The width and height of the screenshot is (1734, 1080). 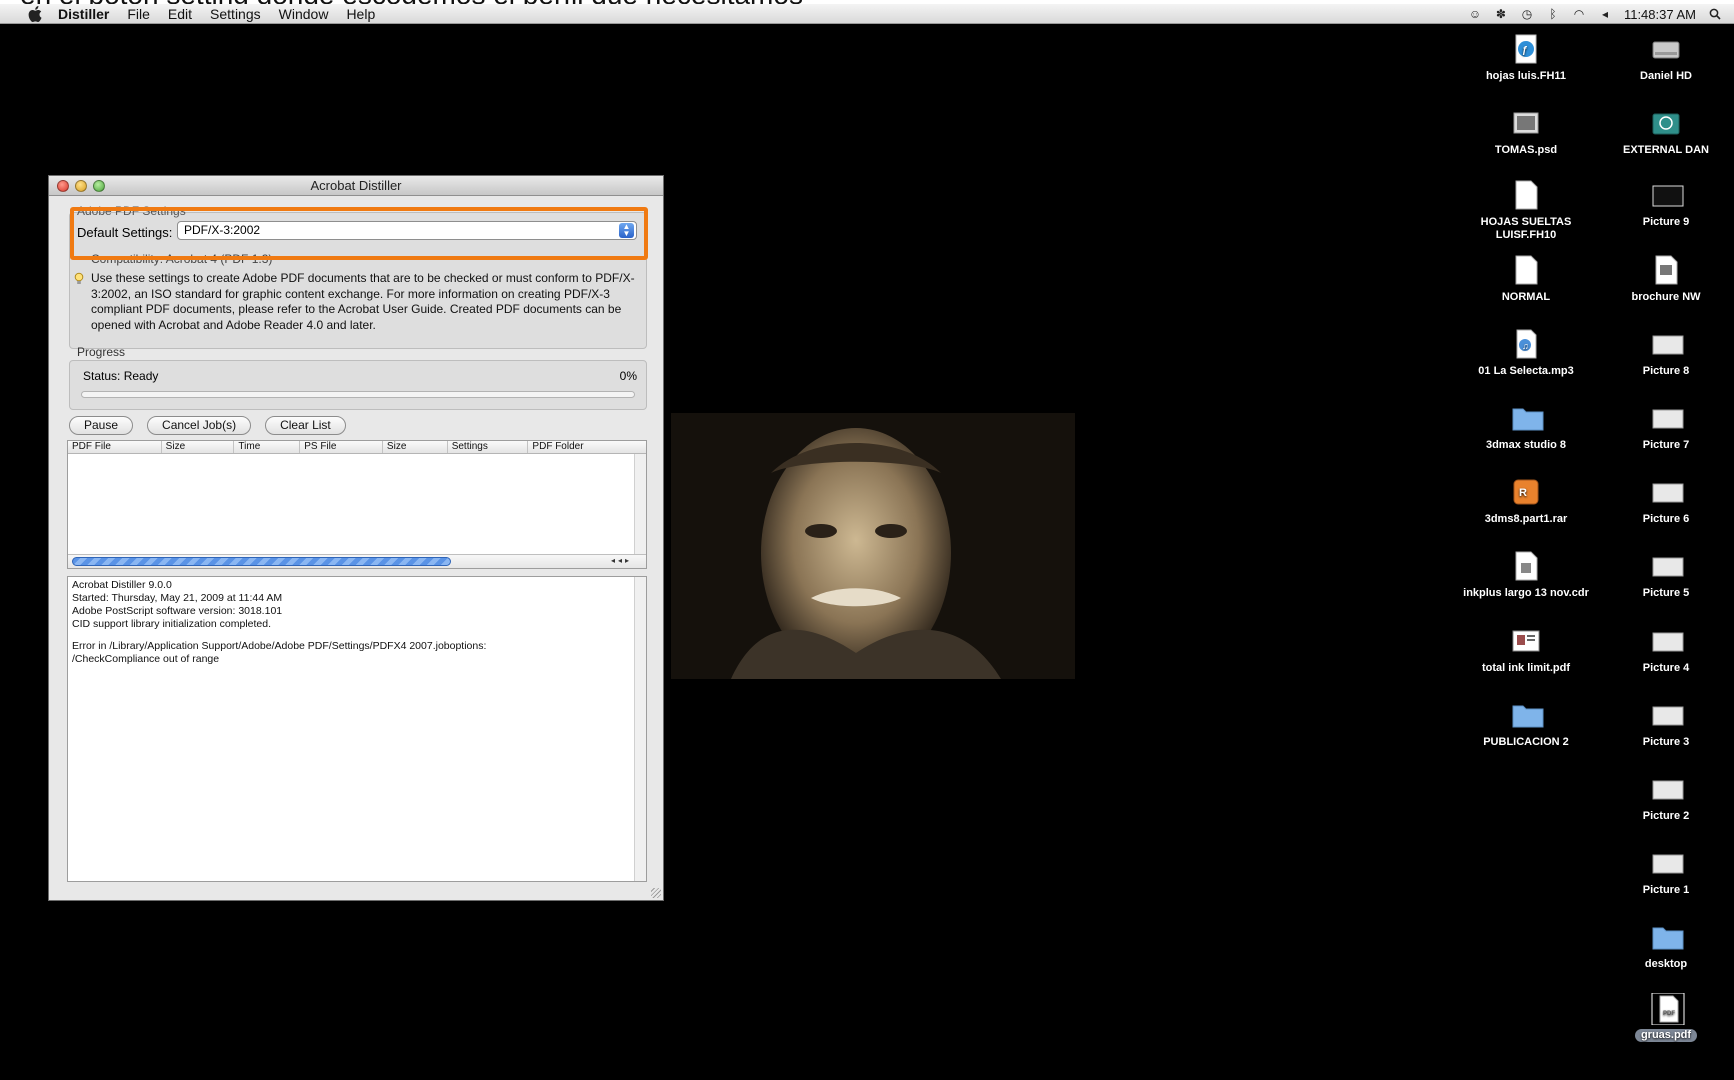 I want to click on desktop-icon-daniel-hd: Daniel HD, so click(x=1666, y=58).